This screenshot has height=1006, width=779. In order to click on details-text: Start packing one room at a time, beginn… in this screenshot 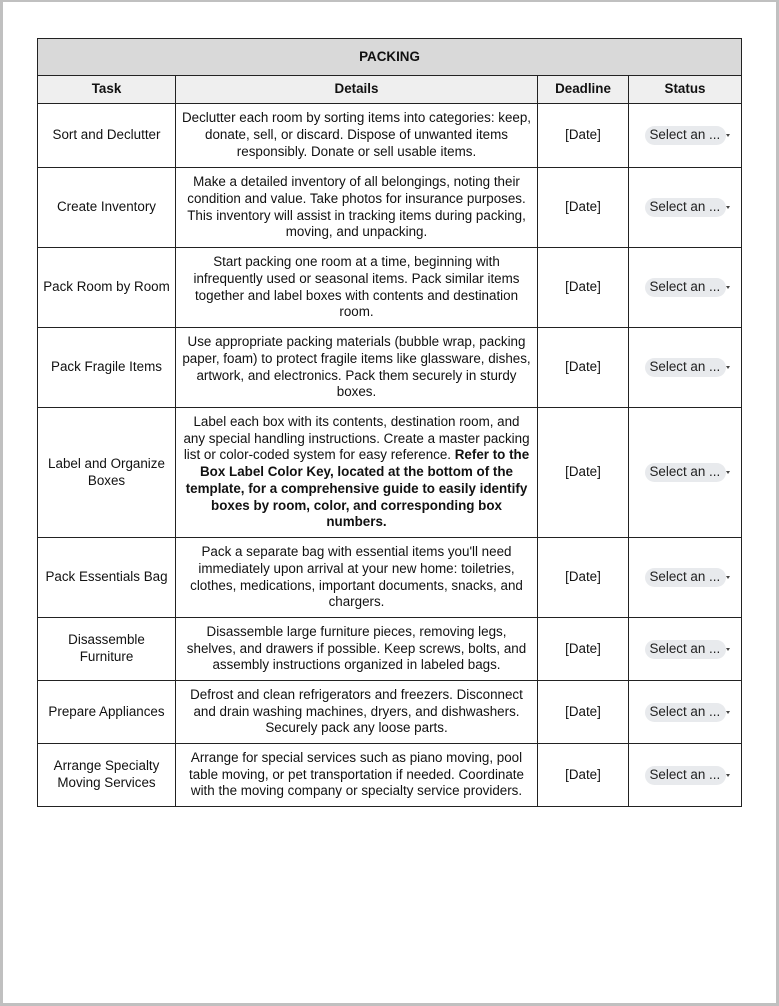, I will do `click(356, 286)`.